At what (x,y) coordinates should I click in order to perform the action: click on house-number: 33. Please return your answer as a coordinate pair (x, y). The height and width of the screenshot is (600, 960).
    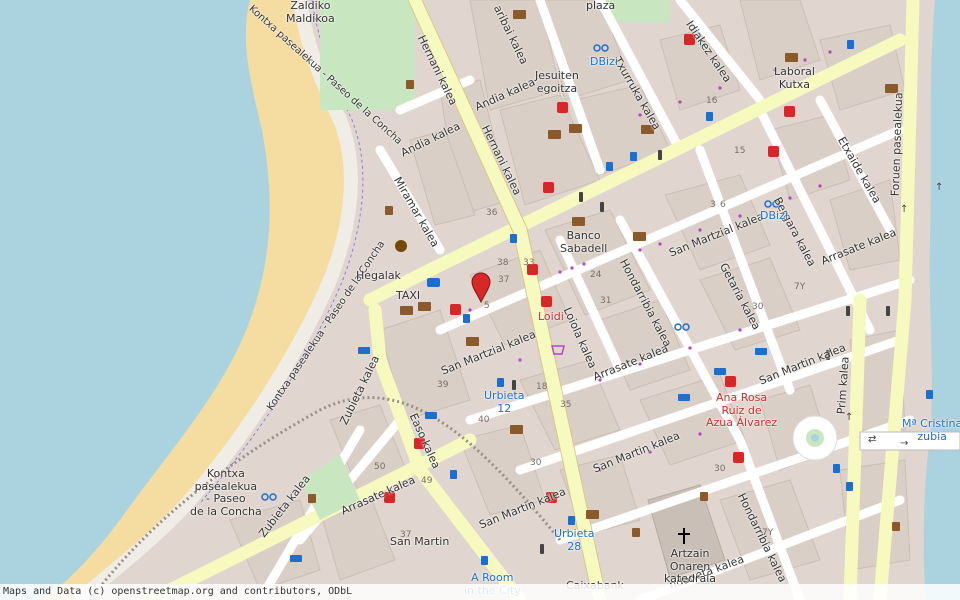
    Looking at the image, I should click on (529, 263).